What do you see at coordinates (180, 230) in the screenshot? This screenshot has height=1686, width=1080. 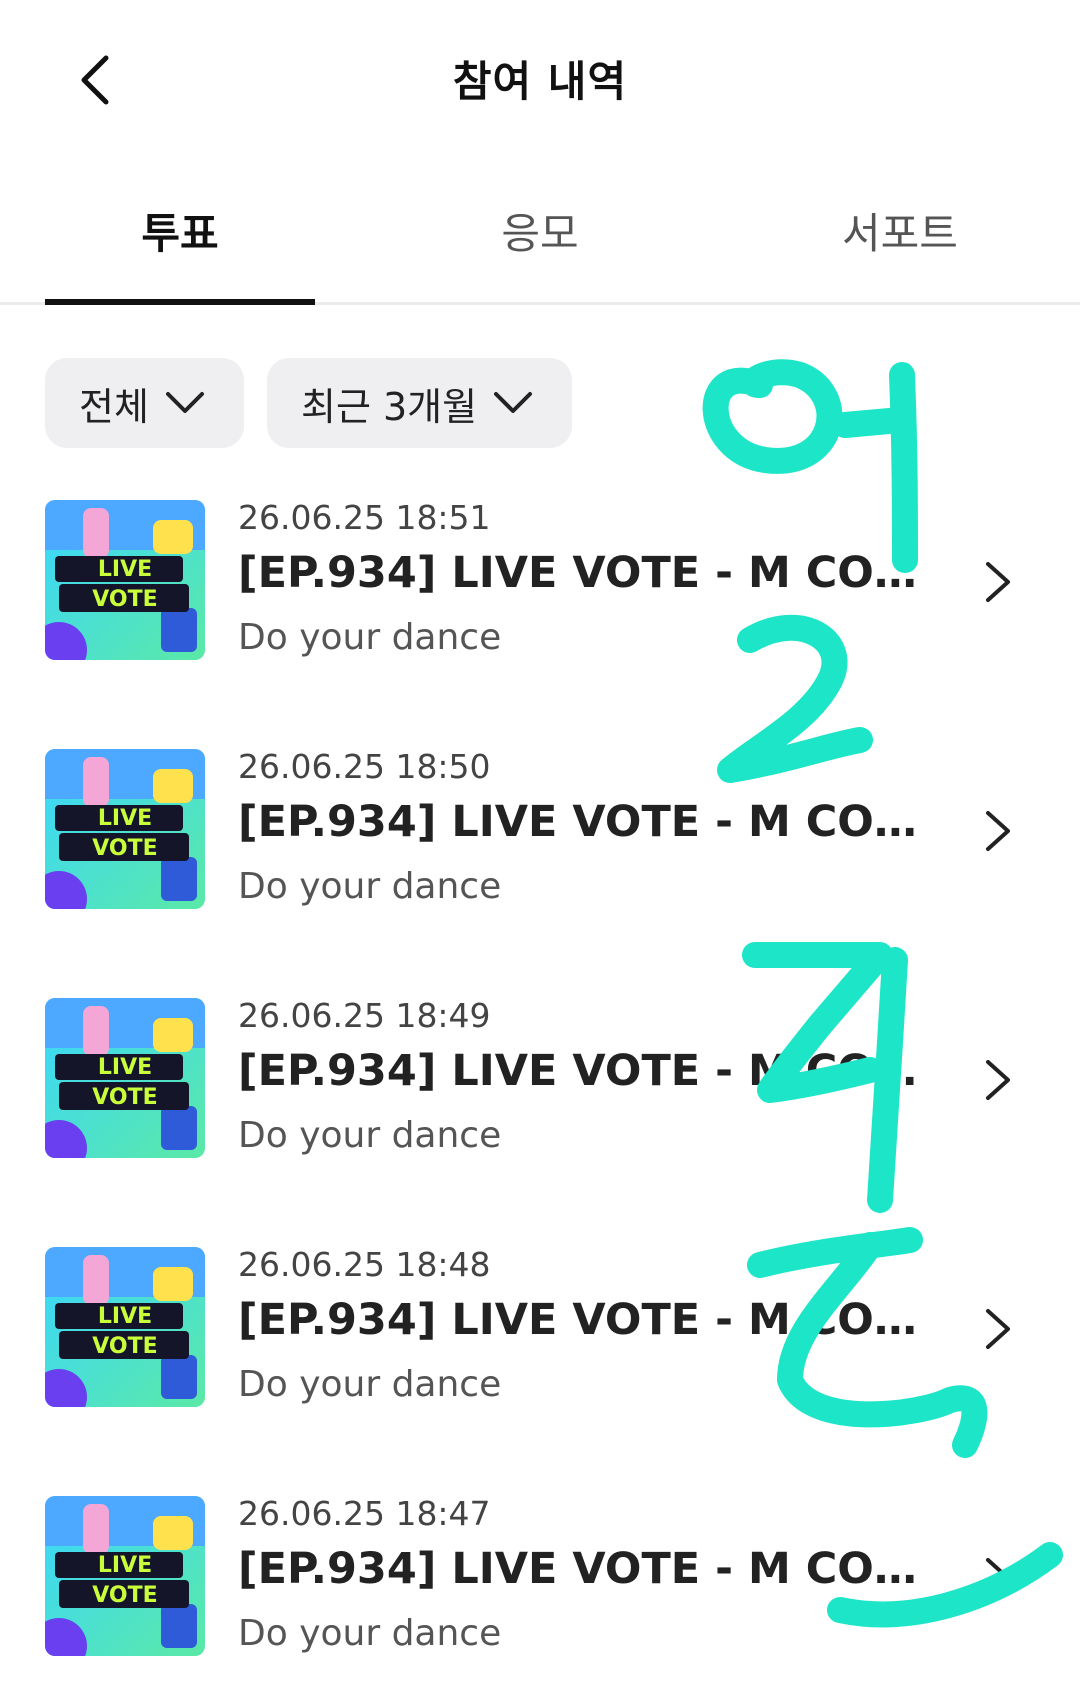 I see `tab-vote: 투표` at bounding box center [180, 230].